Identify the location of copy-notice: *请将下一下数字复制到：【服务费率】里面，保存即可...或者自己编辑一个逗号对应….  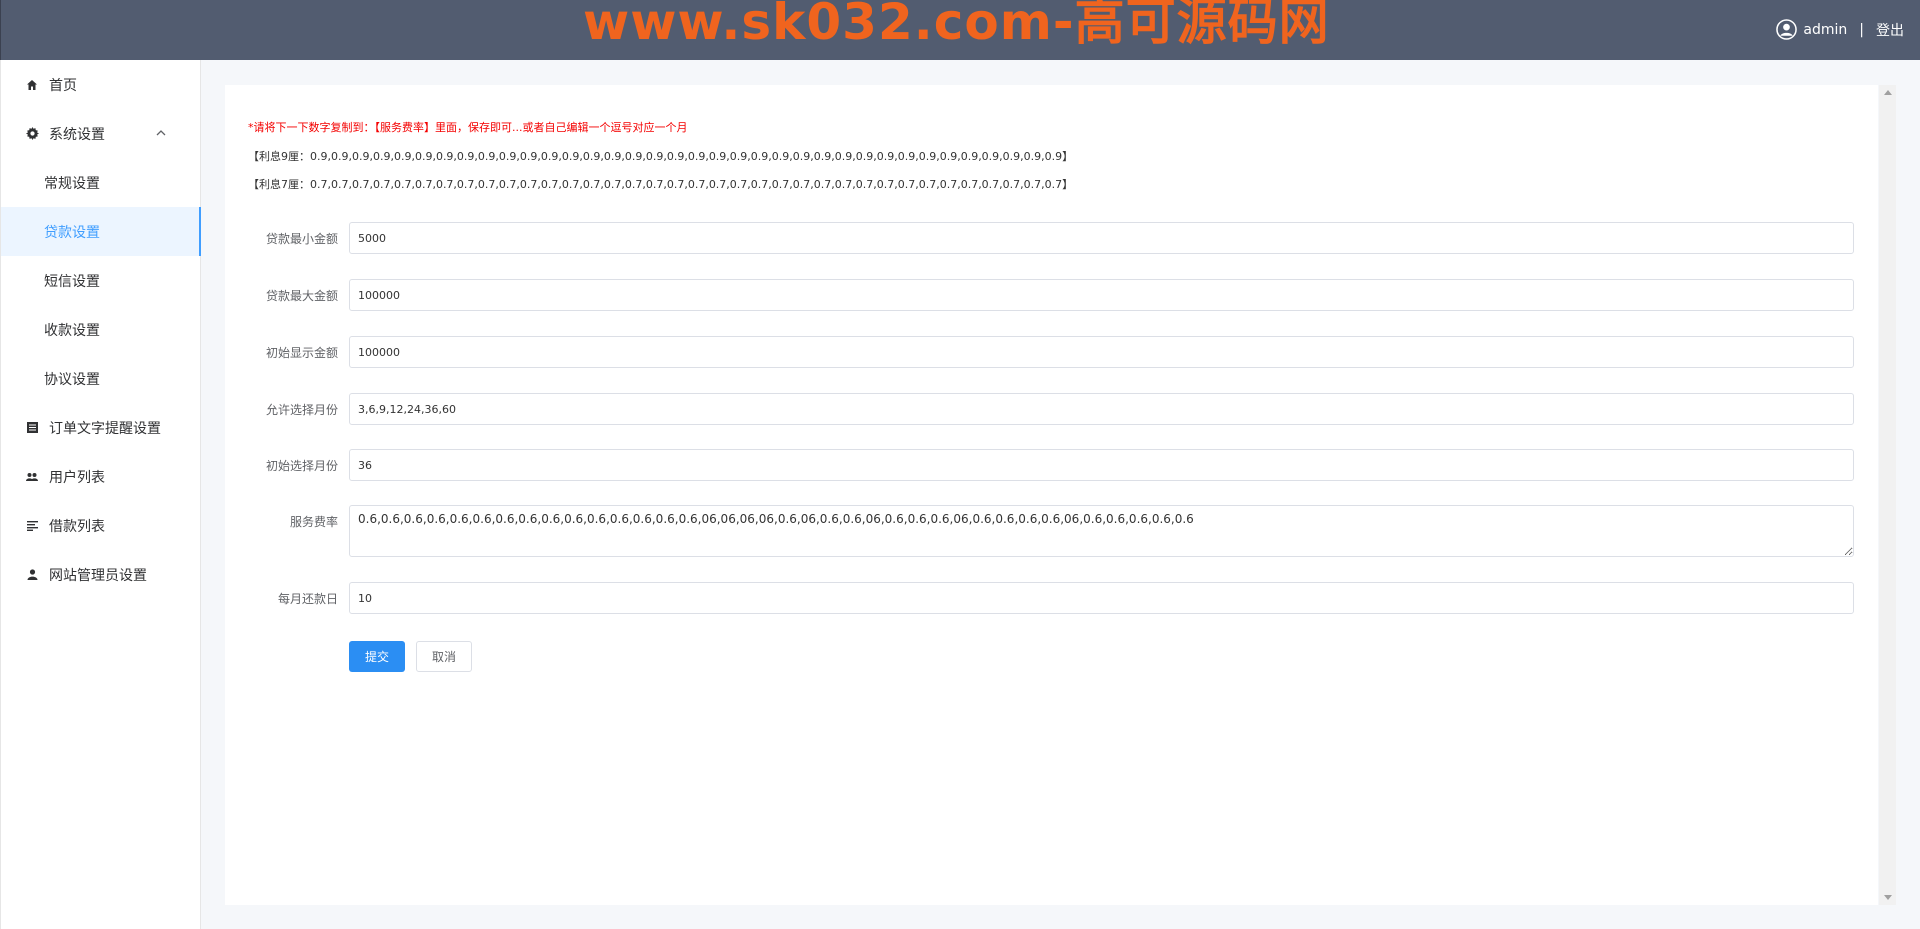
(468, 127).